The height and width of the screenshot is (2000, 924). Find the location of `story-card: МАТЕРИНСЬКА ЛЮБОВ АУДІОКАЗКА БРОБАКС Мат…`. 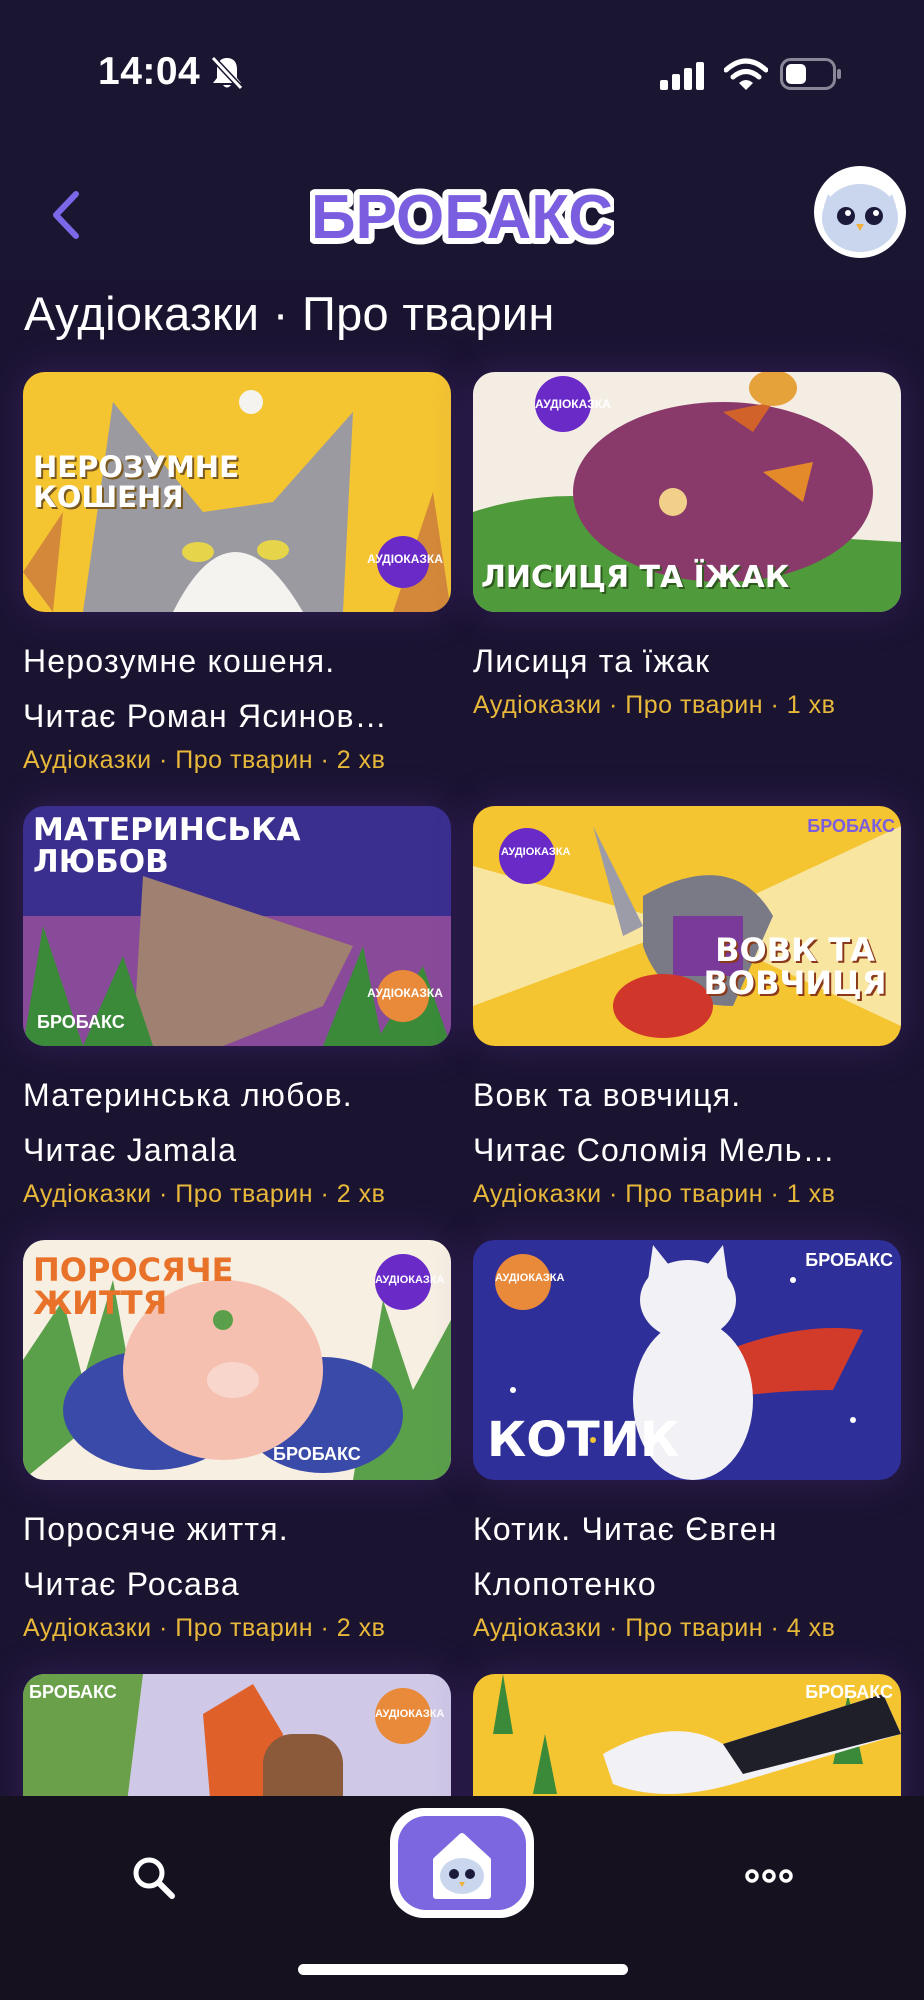

story-card: МАТЕРИНСЬКА ЛЮБОВ АУДІОКАЗКА БРОБАКС Мат… is located at coordinates (237, 1007).